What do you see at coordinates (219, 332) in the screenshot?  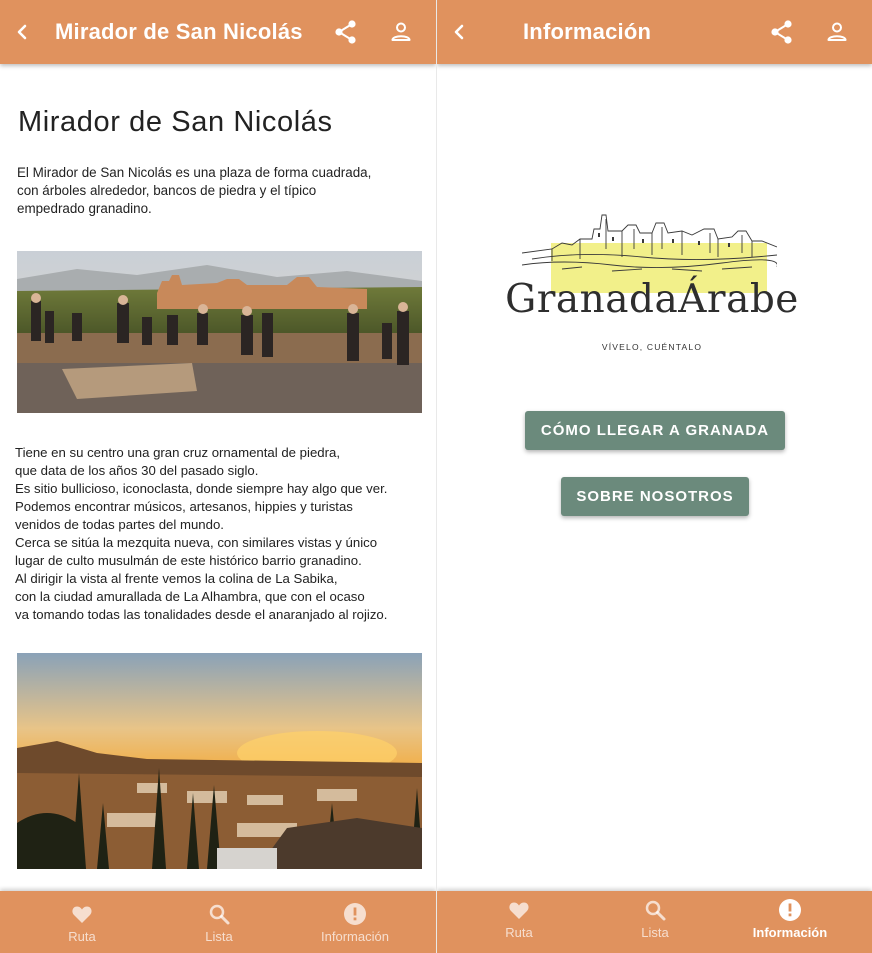 I see `mirador-photo` at bounding box center [219, 332].